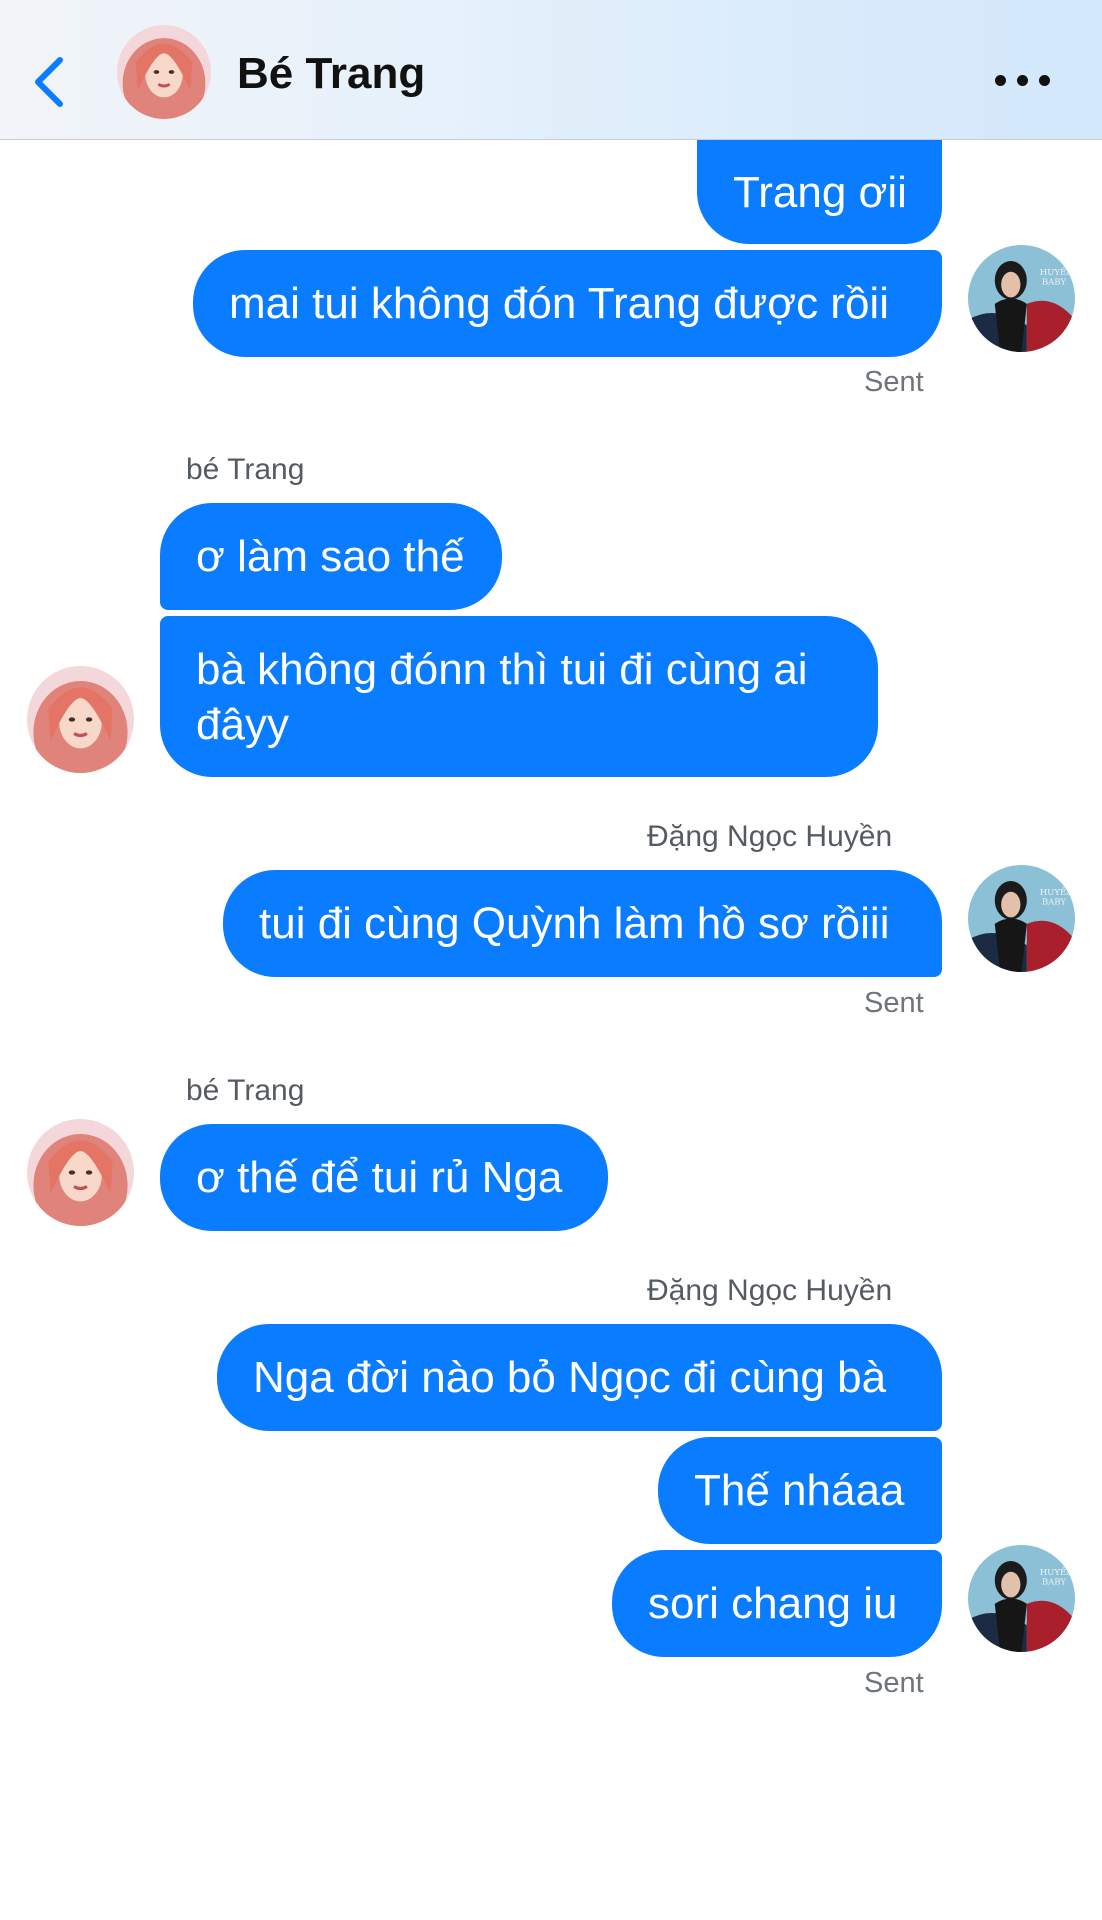 The height and width of the screenshot is (1920, 1102). I want to click on chat-header: Bé Trang, so click(551, 70).